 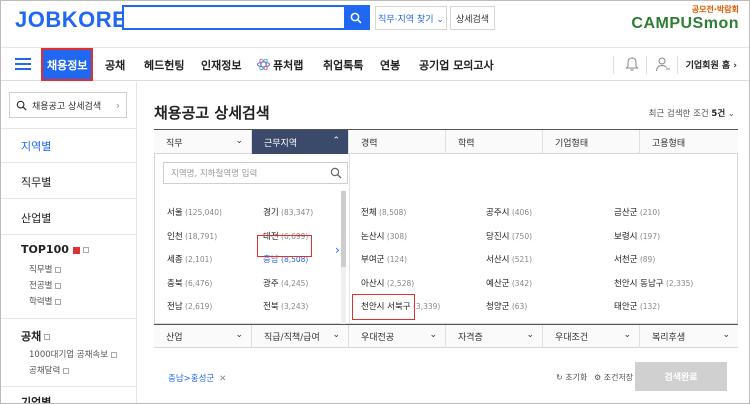 What do you see at coordinates (509, 259) in the screenshot?
I see `district-item: 서산시 (521)` at bounding box center [509, 259].